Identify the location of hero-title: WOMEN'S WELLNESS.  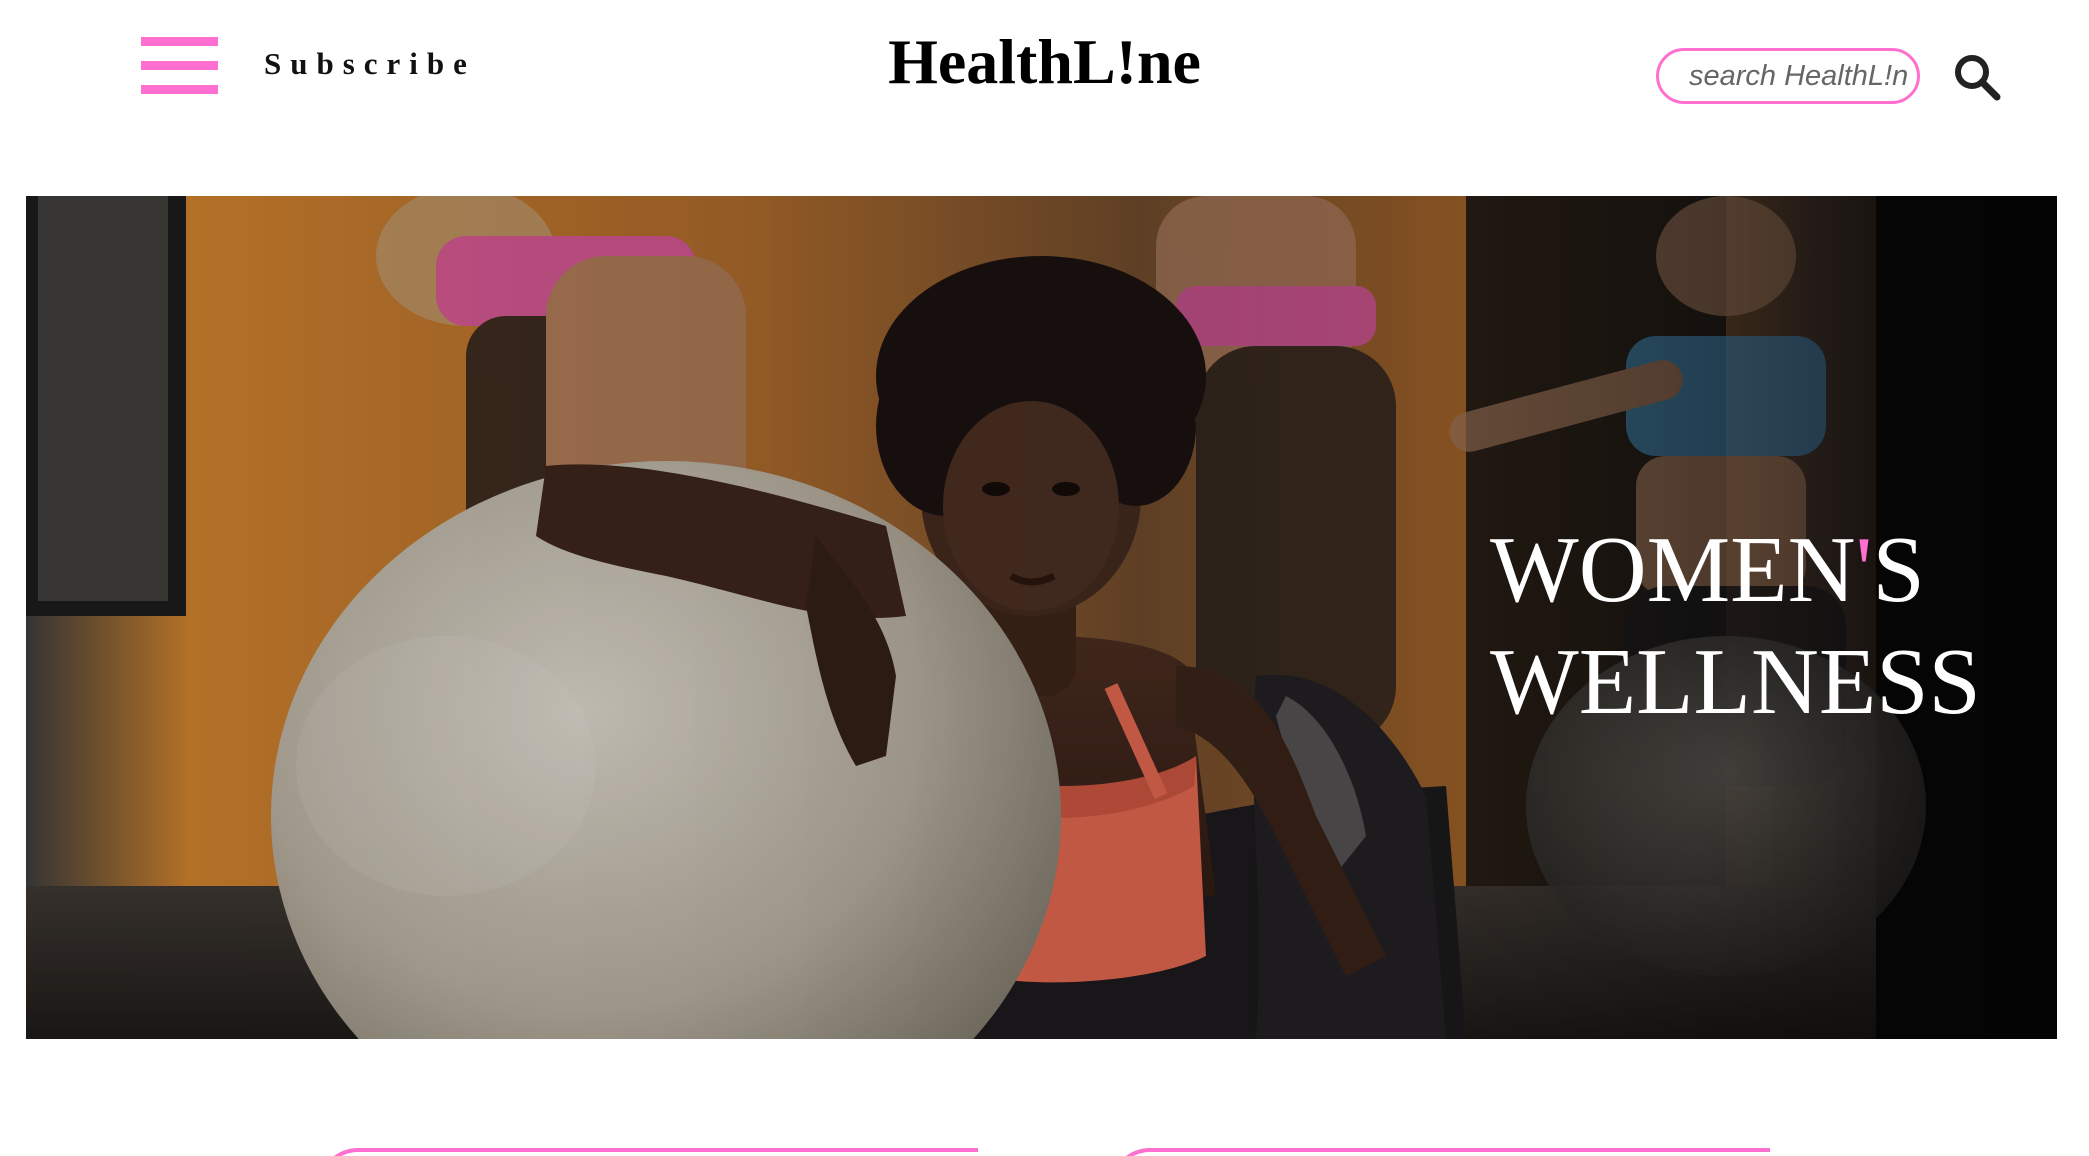
(1735, 626).